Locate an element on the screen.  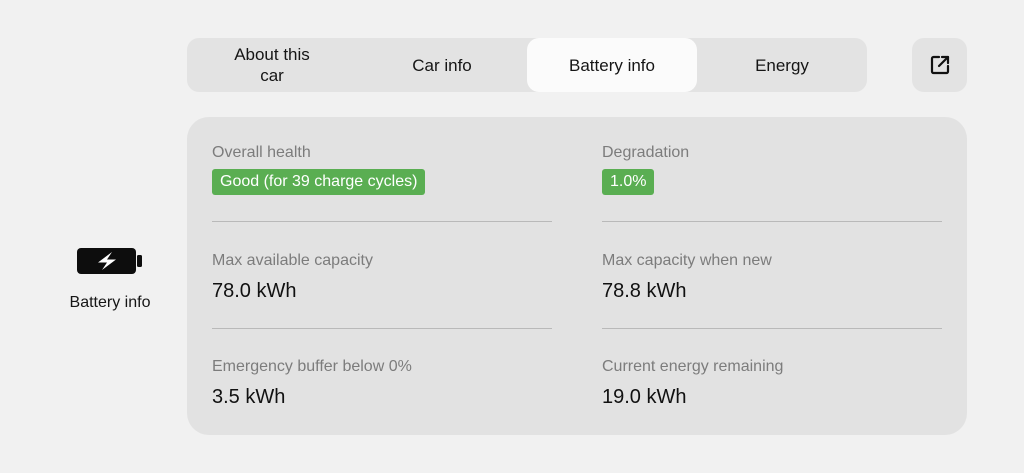
tab-label: Battery info is located at coordinates (612, 65).